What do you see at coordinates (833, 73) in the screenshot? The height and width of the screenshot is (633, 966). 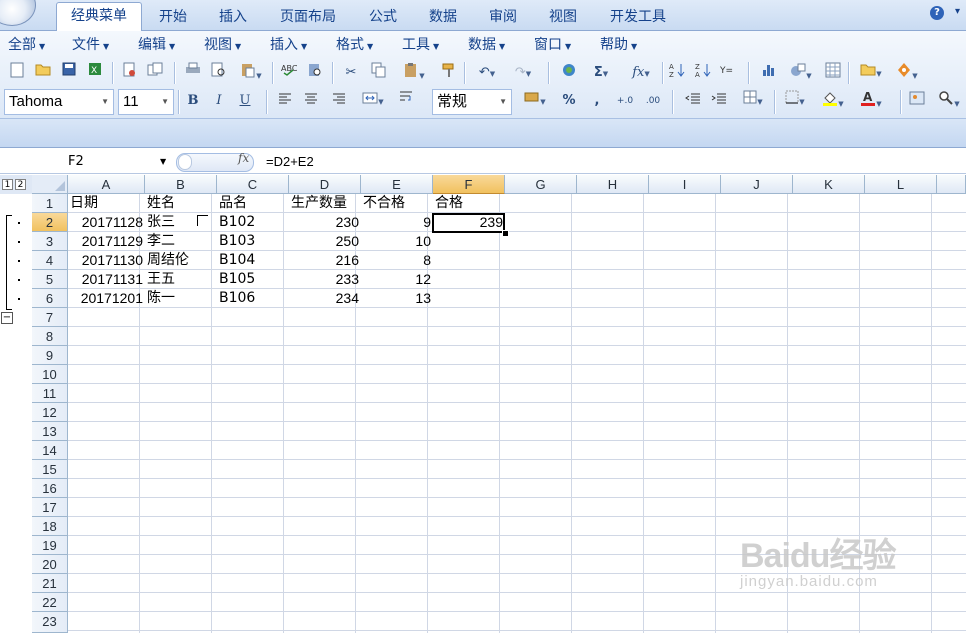 I see `gridlines-icon` at bounding box center [833, 73].